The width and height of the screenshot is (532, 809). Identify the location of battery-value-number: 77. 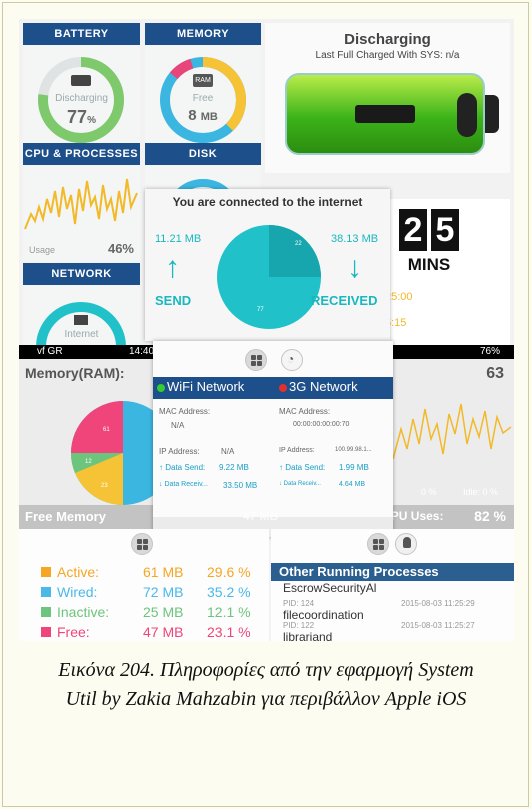
(77, 117).